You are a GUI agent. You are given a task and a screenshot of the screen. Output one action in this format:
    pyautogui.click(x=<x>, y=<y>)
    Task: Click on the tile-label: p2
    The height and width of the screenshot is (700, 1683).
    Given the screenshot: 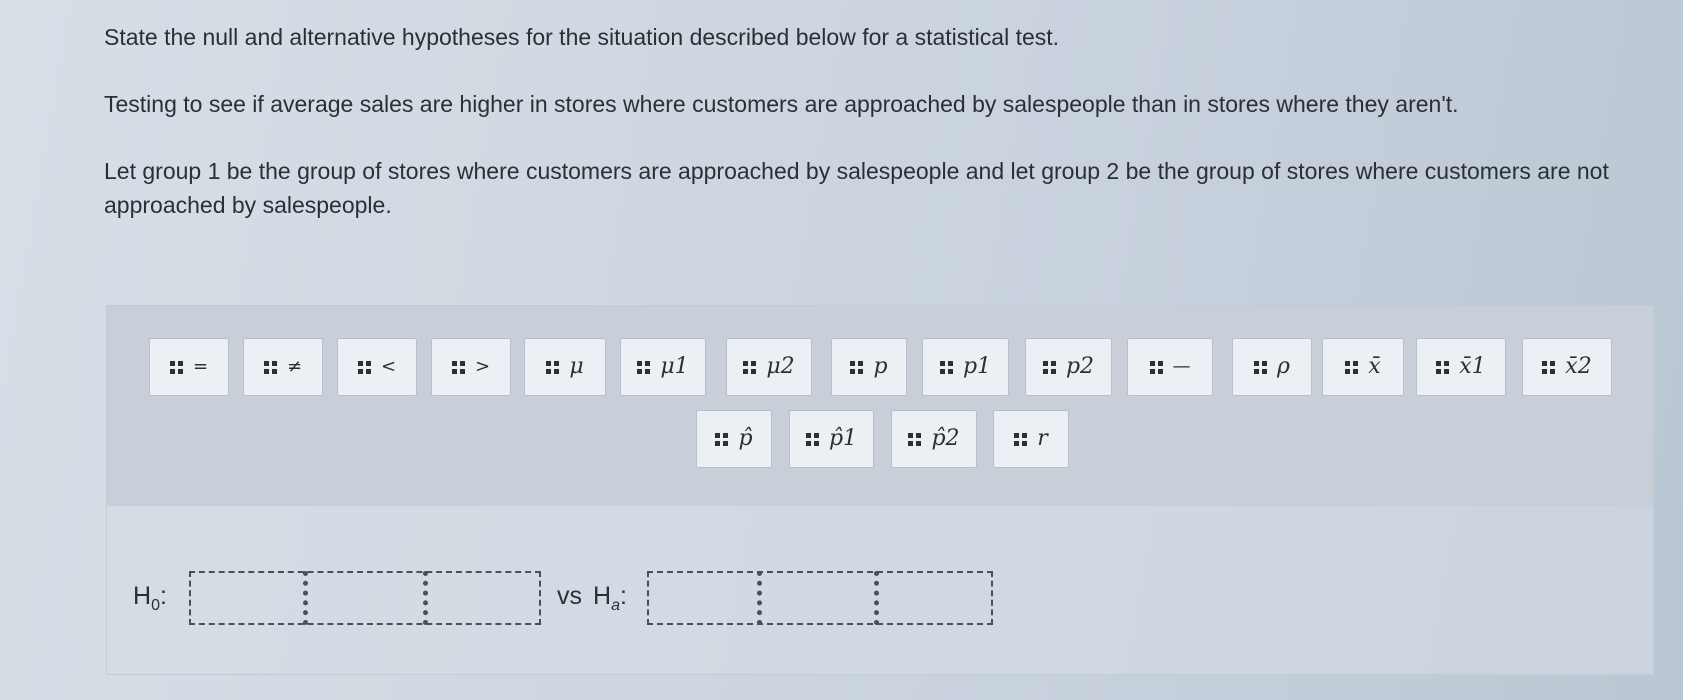 What is the action you would take?
    pyautogui.click(x=1080, y=366)
    